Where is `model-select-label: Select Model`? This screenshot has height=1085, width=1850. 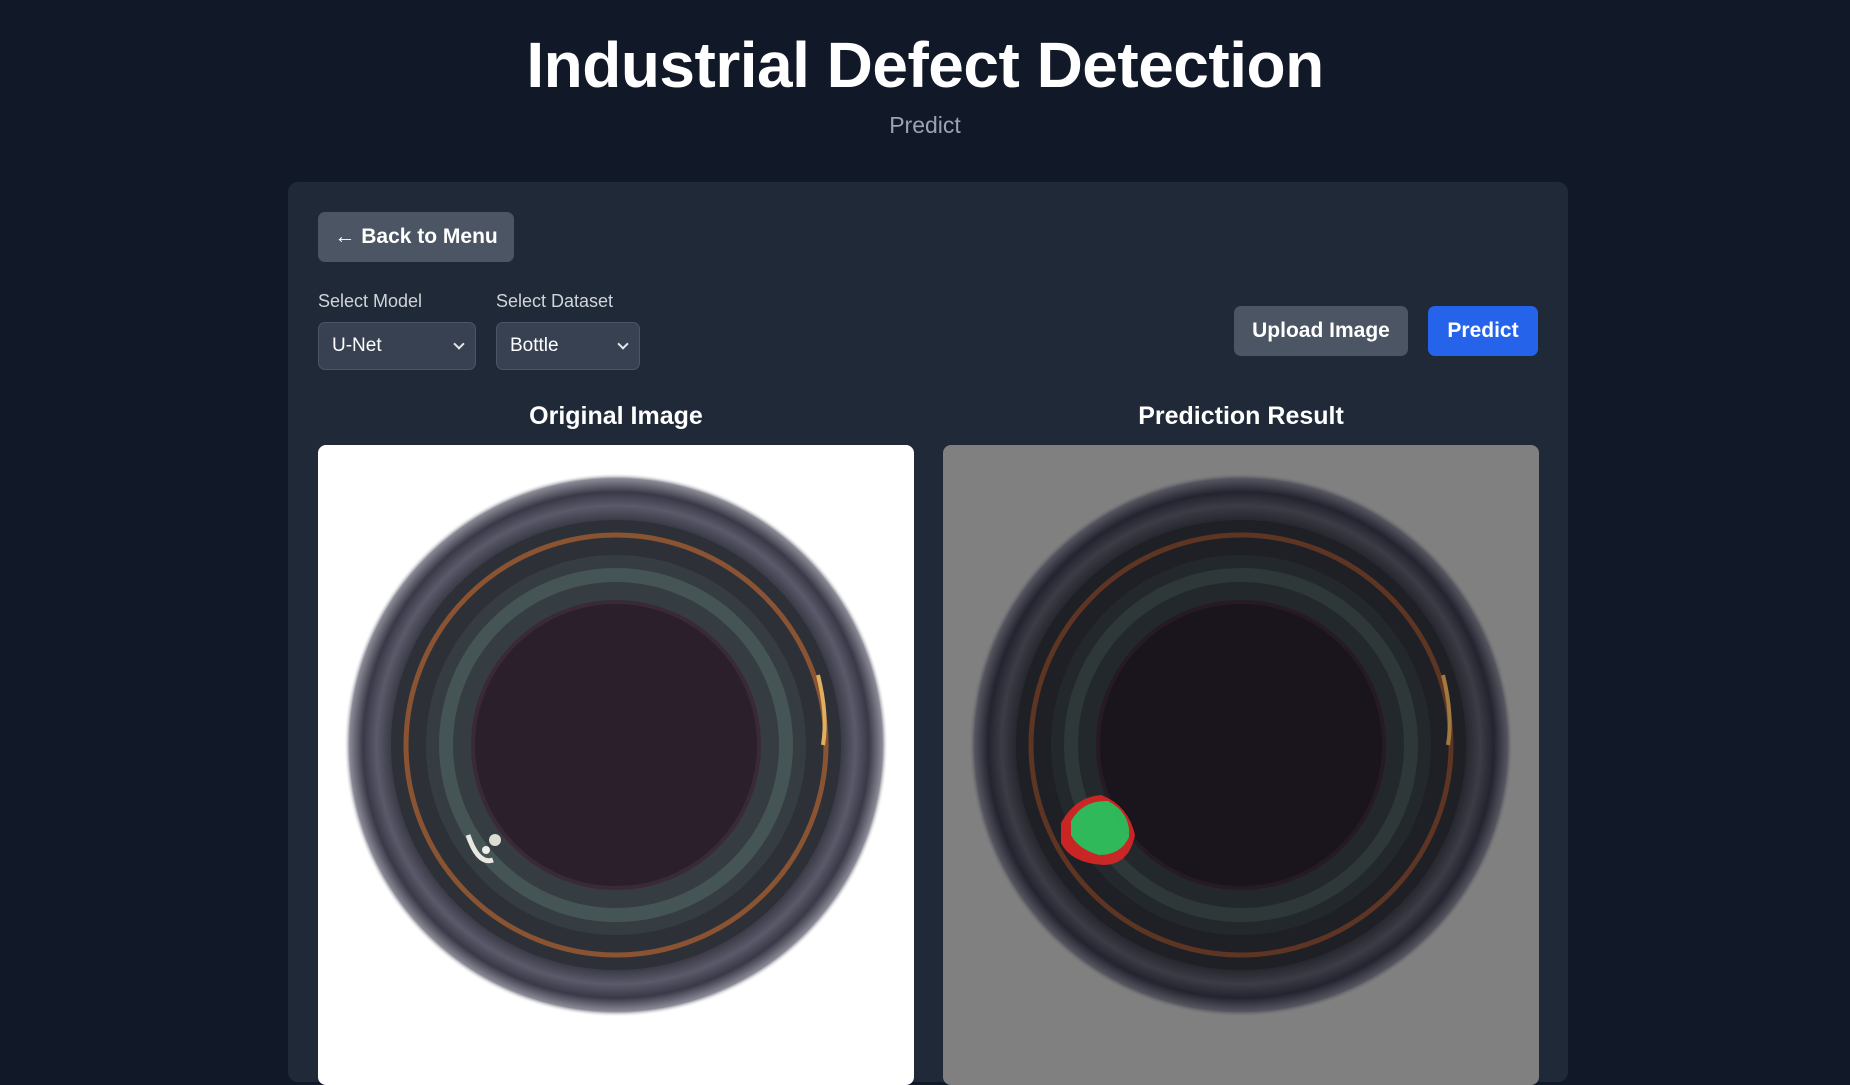 model-select-label: Select Model is located at coordinates (370, 301).